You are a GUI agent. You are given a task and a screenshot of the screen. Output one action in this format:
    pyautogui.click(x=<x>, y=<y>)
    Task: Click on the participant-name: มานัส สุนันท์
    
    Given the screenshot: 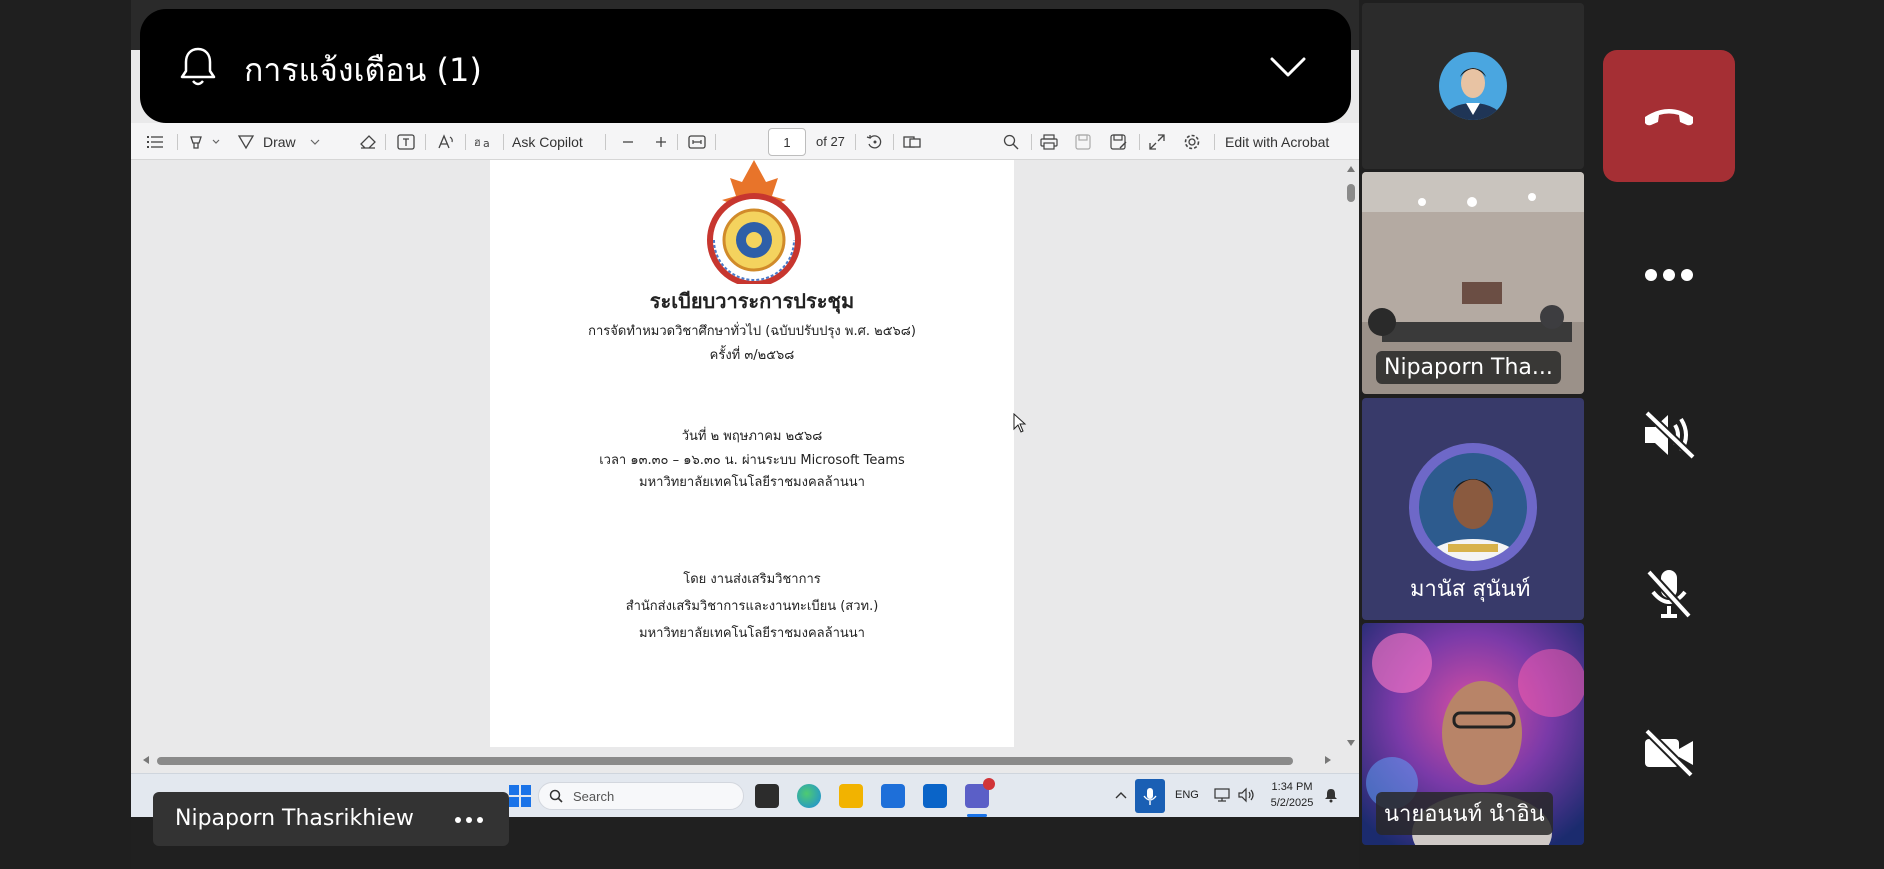 What is the action you would take?
    pyautogui.click(x=1470, y=589)
    